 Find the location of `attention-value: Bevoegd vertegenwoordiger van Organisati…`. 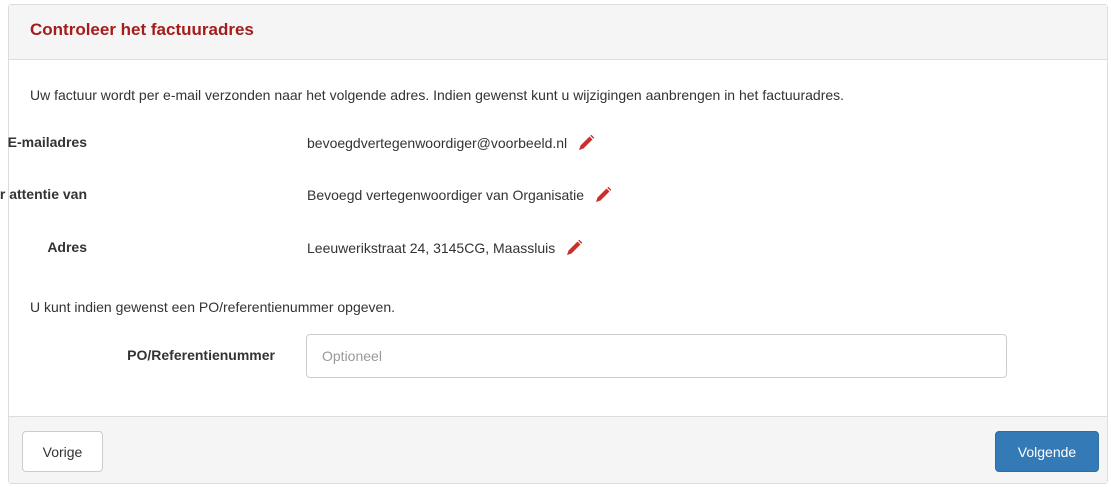

attention-value: Bevoegd vertegenwoordiger van Organisati… is located at coordinates (446, 195).